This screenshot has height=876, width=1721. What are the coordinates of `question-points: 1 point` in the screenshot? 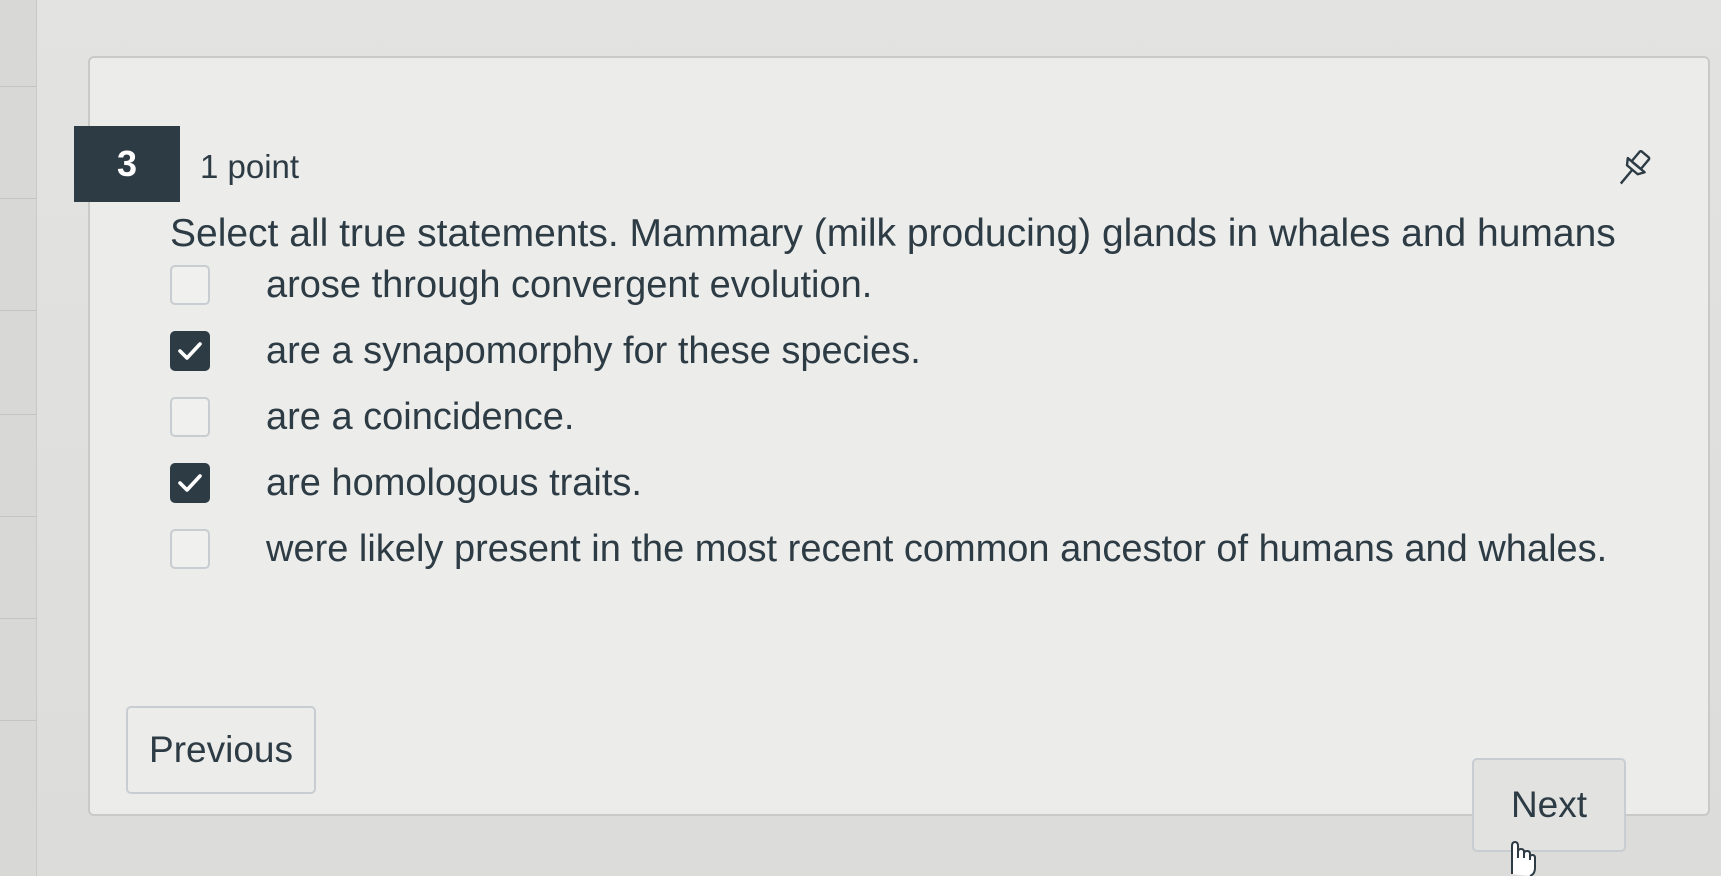 It's located at (250, 166).